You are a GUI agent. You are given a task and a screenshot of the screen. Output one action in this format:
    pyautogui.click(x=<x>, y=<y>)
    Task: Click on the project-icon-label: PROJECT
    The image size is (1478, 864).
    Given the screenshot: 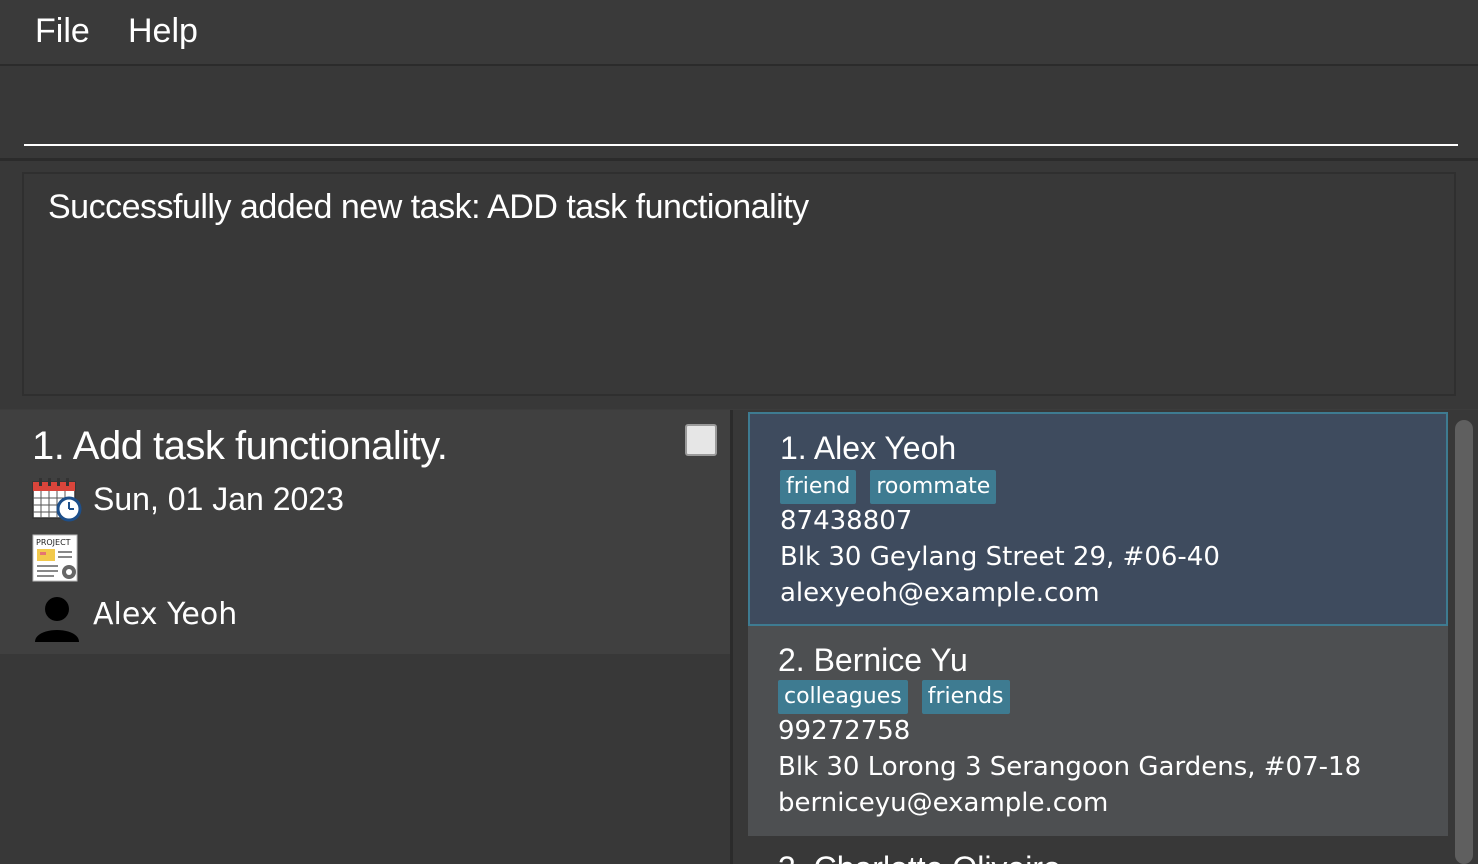 What is the action you would take?
    pyautogui.click(x=53, y=542)
    